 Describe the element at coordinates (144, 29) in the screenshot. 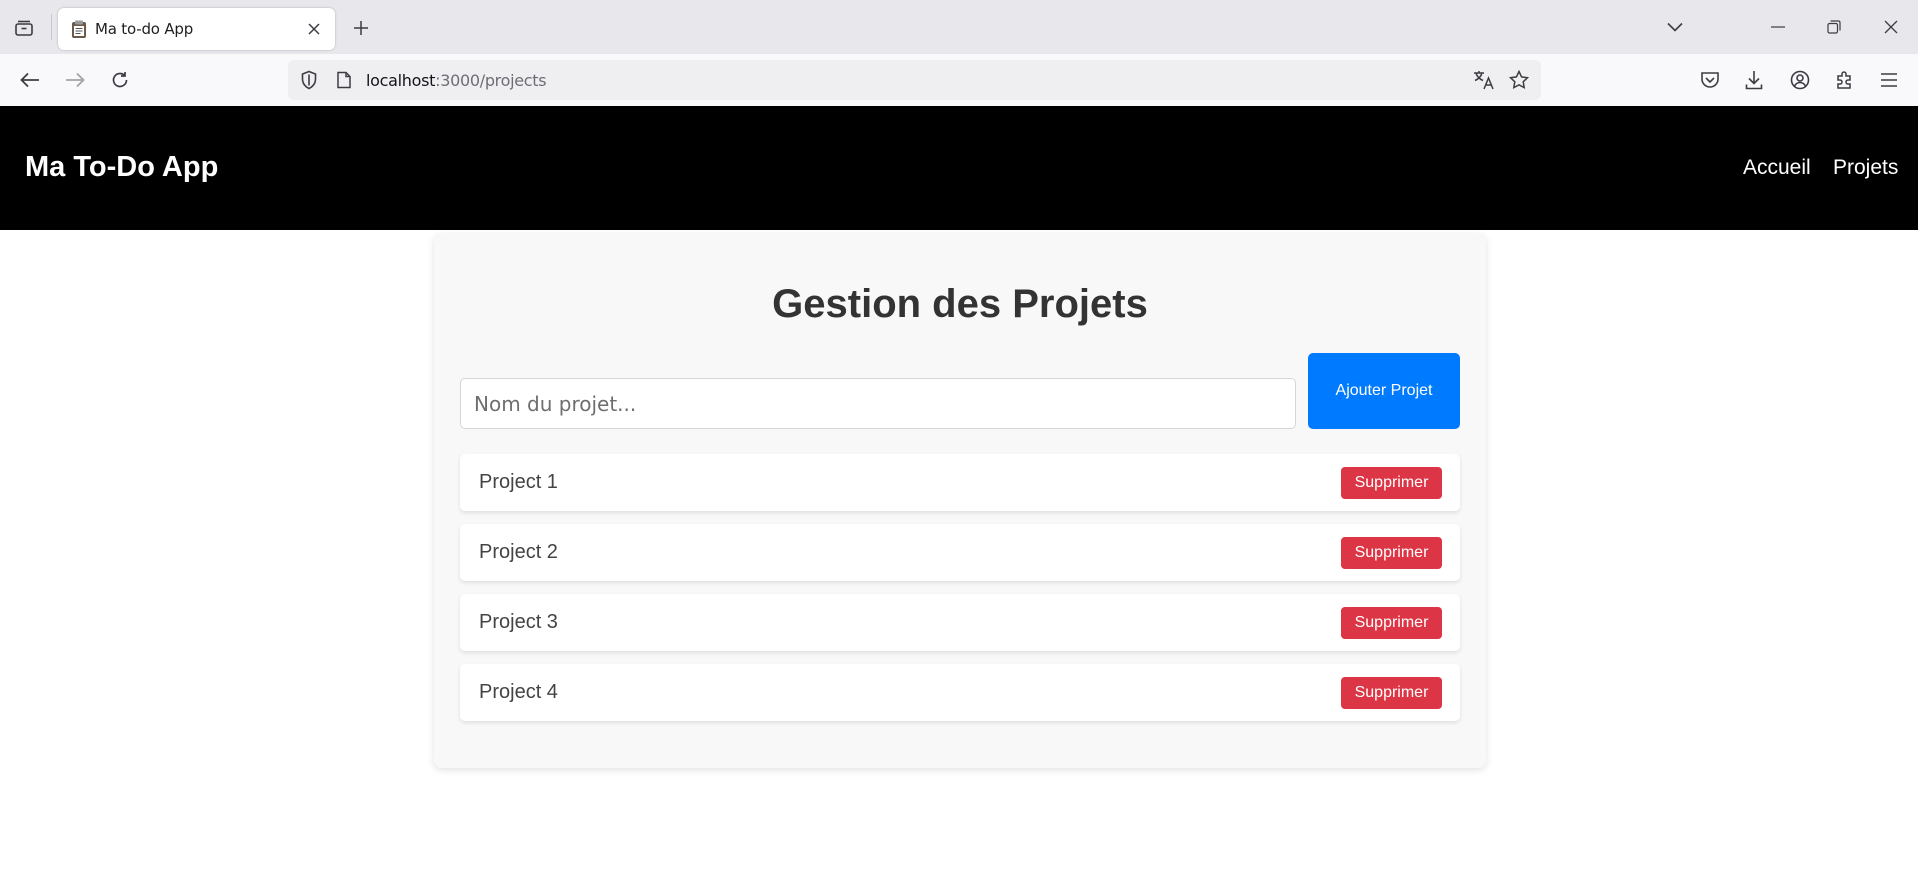

I see `tab-title: Ma to-do App` at that location.